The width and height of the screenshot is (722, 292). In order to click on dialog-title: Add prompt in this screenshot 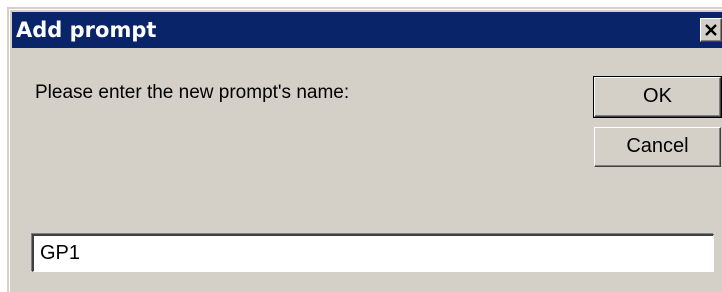, I will do `click(86, 30)`.